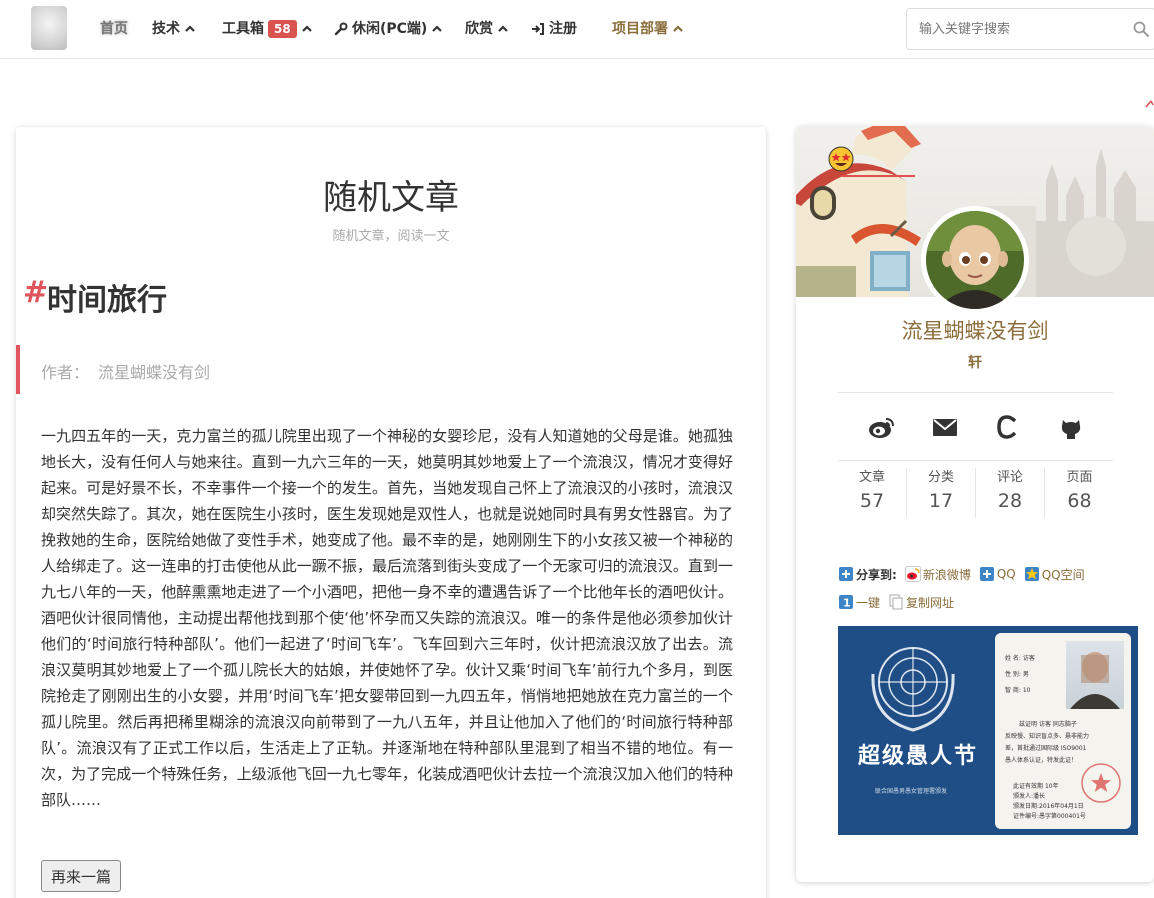 Image resolution: width=1154 pixels, height=898 pixels. Describe the element at coordinates (1051, 786) in the screenshot. I see `id-valid-value: 10年` at that location.